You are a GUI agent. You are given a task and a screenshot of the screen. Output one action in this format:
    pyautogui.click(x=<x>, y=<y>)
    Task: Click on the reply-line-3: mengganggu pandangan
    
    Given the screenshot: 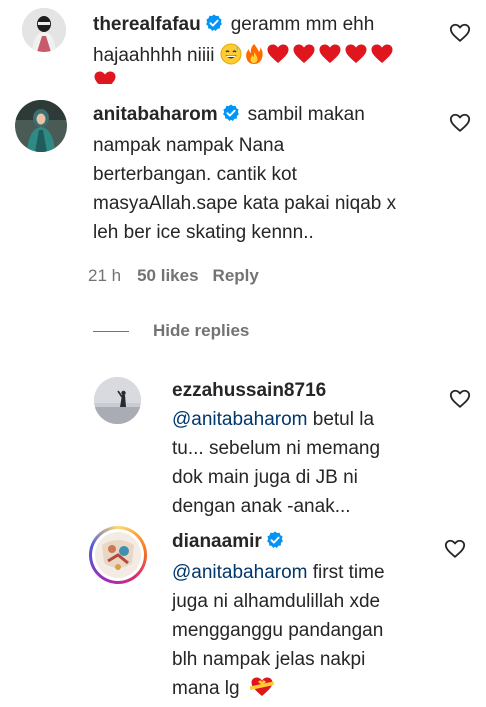 What is the action you would take?
    pyautogui.click(x=278, y=630)
    